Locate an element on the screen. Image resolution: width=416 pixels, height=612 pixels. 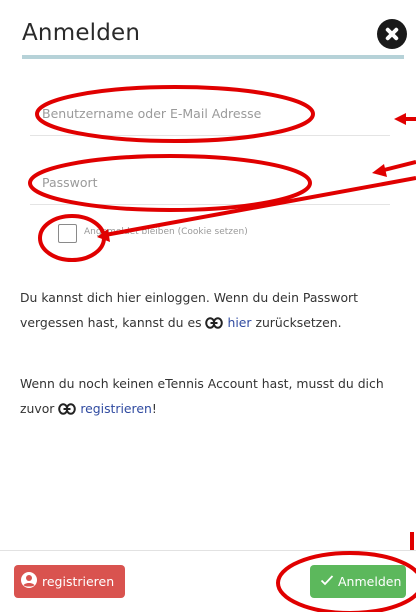
reset-password-link: hier is located at coordinates (239, 322).